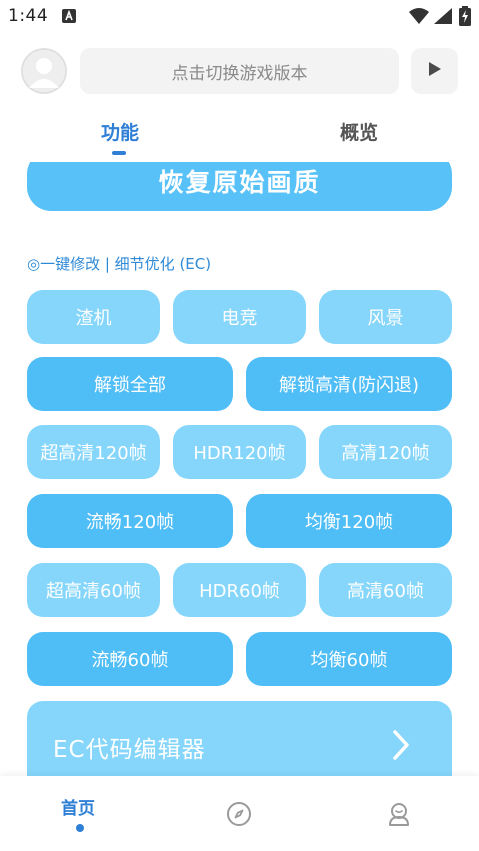 This screenshot has height=851, width=479. Describe the element at coordinates (349, 521) in the screenshot. I see `balanced-120fps-button: 均衡120帧` at that location.